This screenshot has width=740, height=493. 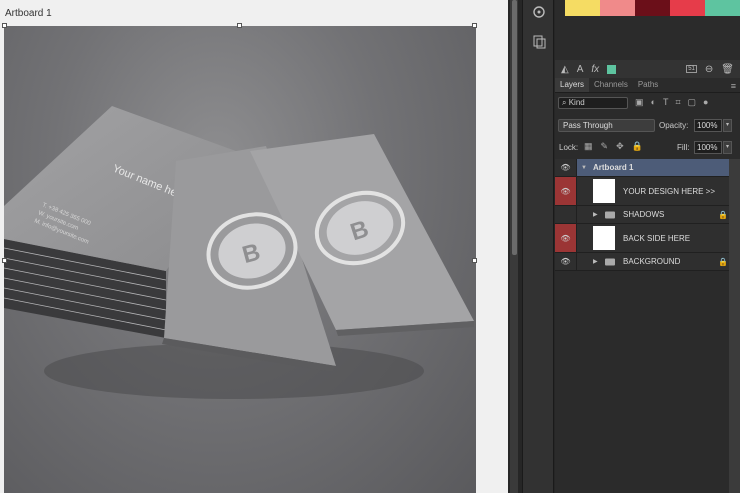 I want to click on filter-icons: ▣ ◐ T ⌗ ▢ ●, so click(x=671, y=102).